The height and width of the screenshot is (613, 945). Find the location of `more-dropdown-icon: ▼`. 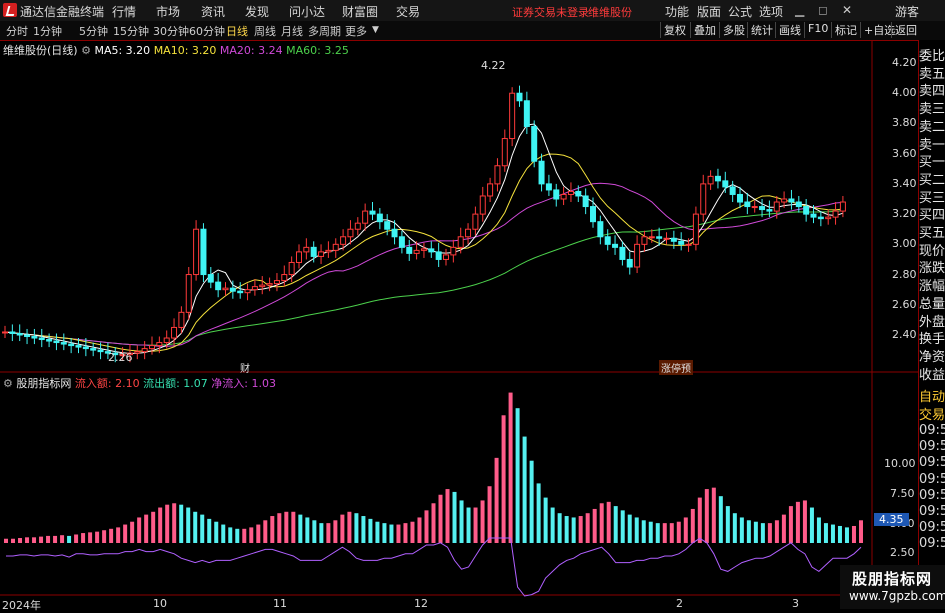

more-dropdown-icon: ▼ is located at coordinates (375, 30).